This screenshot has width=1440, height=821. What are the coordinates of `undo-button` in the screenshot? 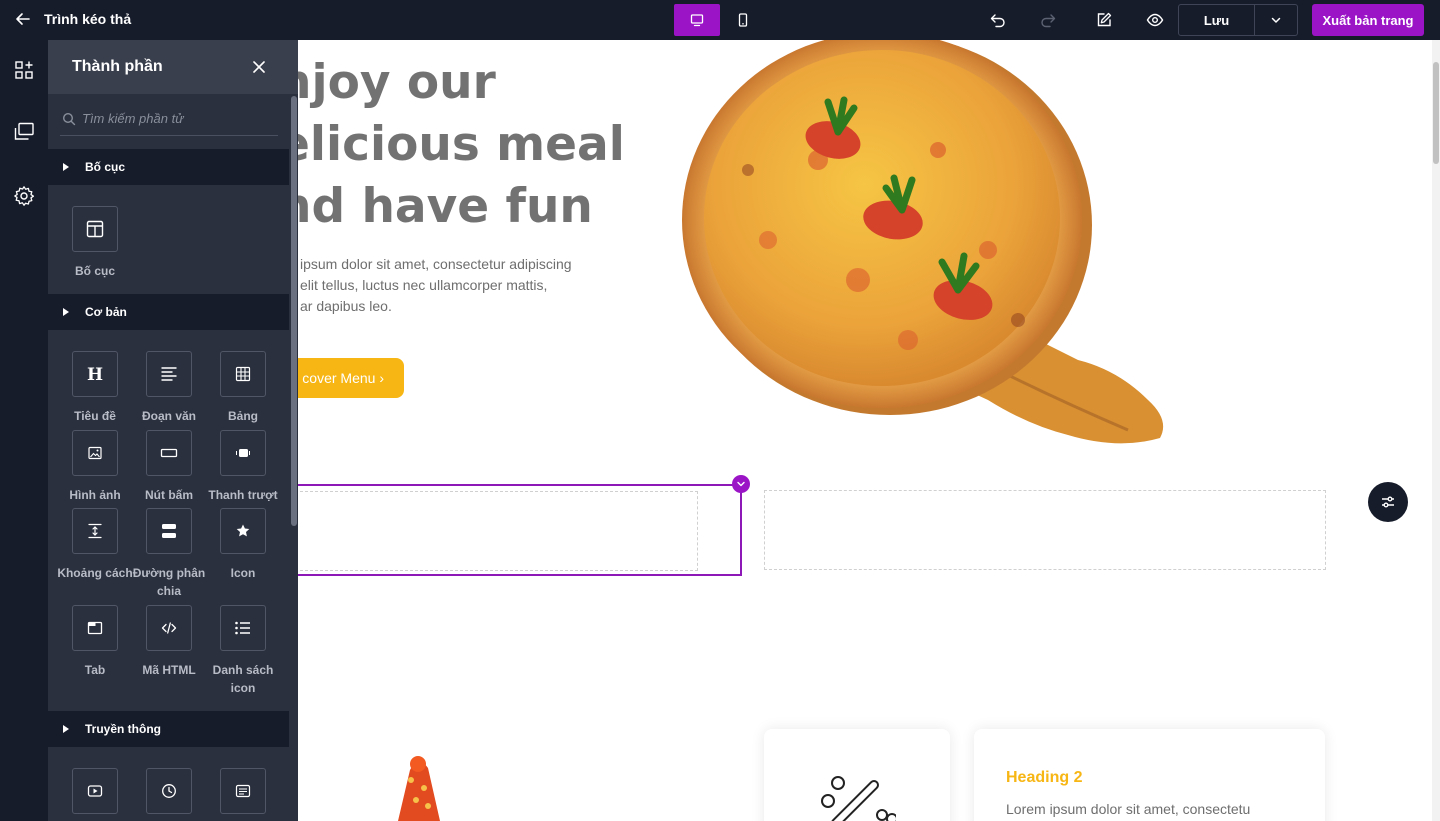 It's located at (998, 20).